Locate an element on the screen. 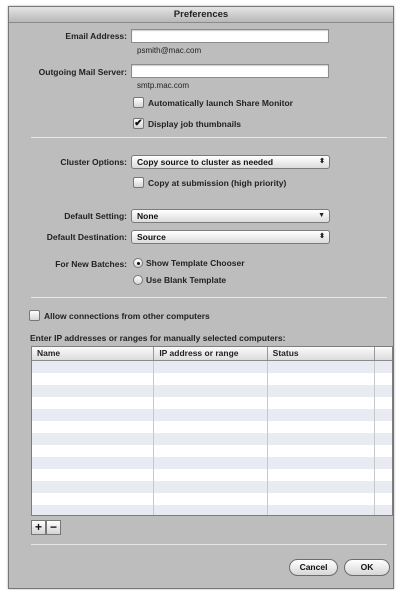 The image size is (396, 590). copy-submission-checkbox: Copy at submission (high priority) is located at coordinates (209, 182).